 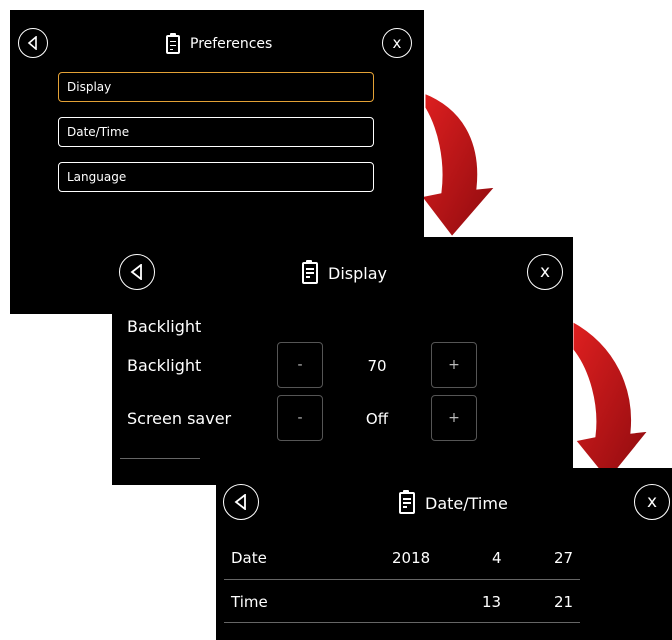 What do you see at coordinates (216, 87) in the screenshot?
I see `menu-item-display: Display` at bounding box center [216, 87].